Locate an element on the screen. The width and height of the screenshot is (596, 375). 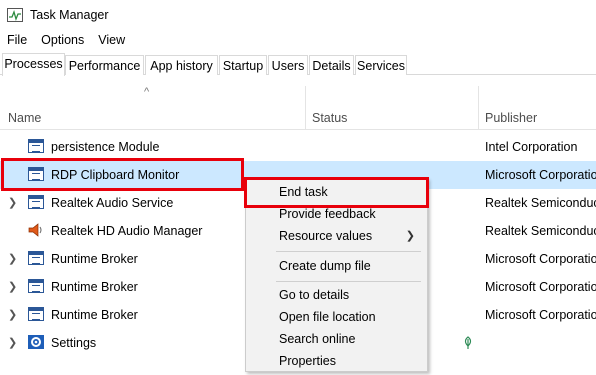
leaf-icon is located at coordinates (468, 342).